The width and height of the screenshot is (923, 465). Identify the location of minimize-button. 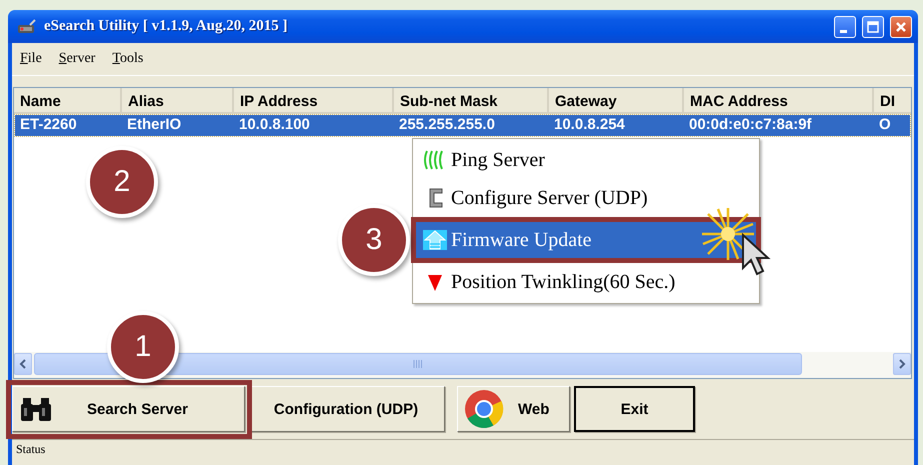
(845, 27).